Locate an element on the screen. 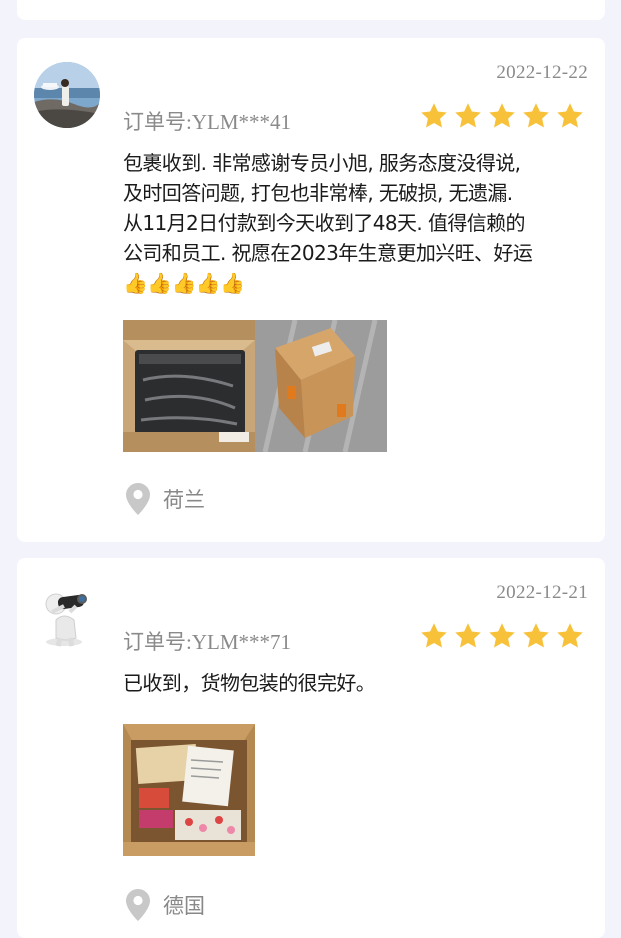 This screenshot has height=938, width=621. package-contents-photo is located at coordinates (189, 790).